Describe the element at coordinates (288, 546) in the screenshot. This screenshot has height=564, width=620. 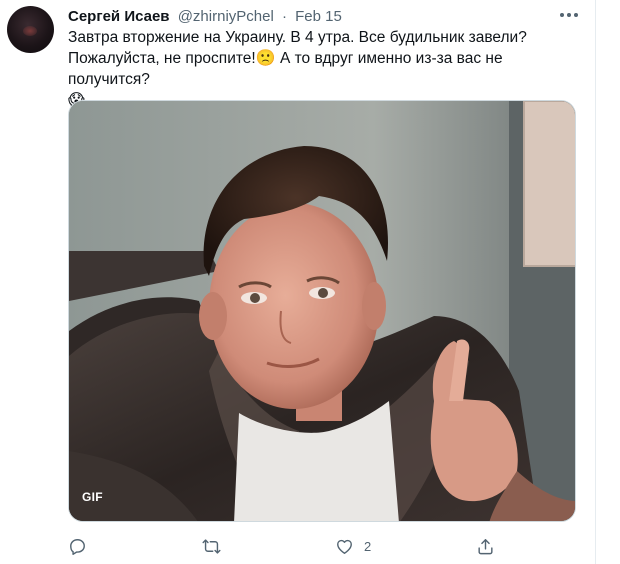
I see `tweet-actions: 2` at that location.